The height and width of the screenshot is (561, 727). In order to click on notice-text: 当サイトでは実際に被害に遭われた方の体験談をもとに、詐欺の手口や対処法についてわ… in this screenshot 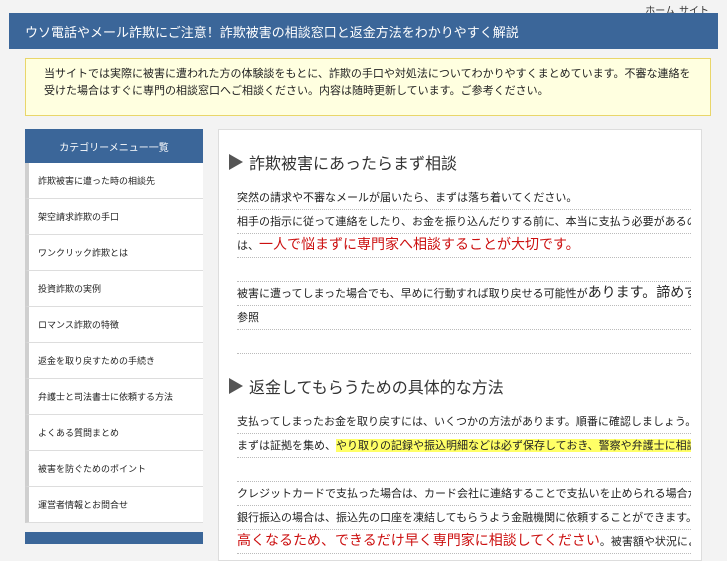, I will do `click(367, 82)`.